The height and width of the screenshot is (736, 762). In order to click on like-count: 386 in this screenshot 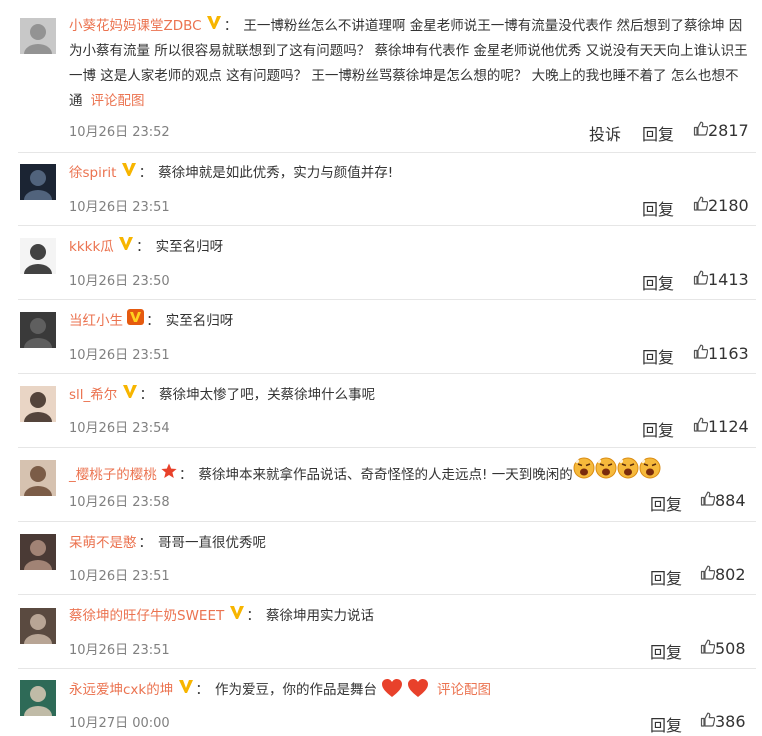, I will do `click(730, 721)`.